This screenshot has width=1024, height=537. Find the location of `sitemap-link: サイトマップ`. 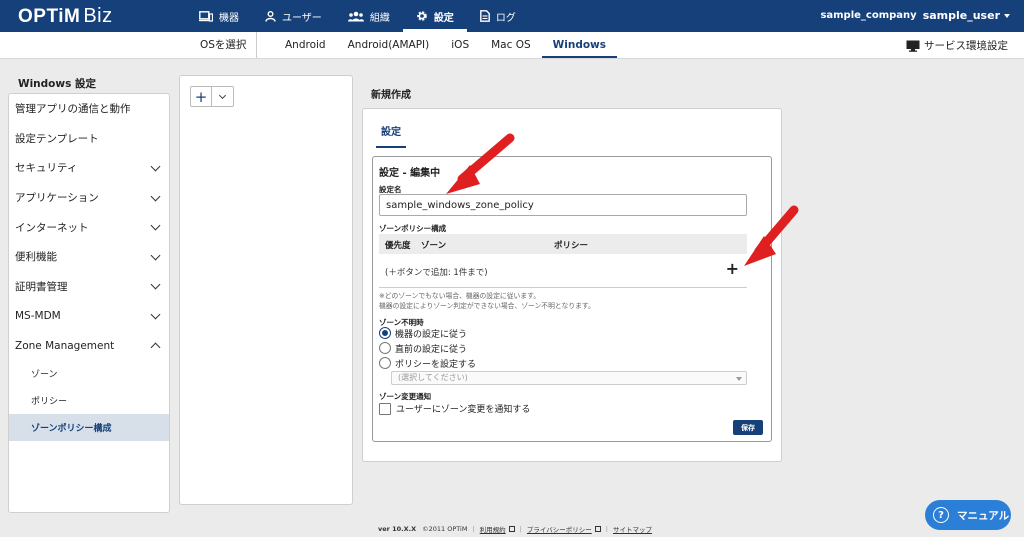

sitemap-link: サイトマップ is located at coordinates (632, 529).